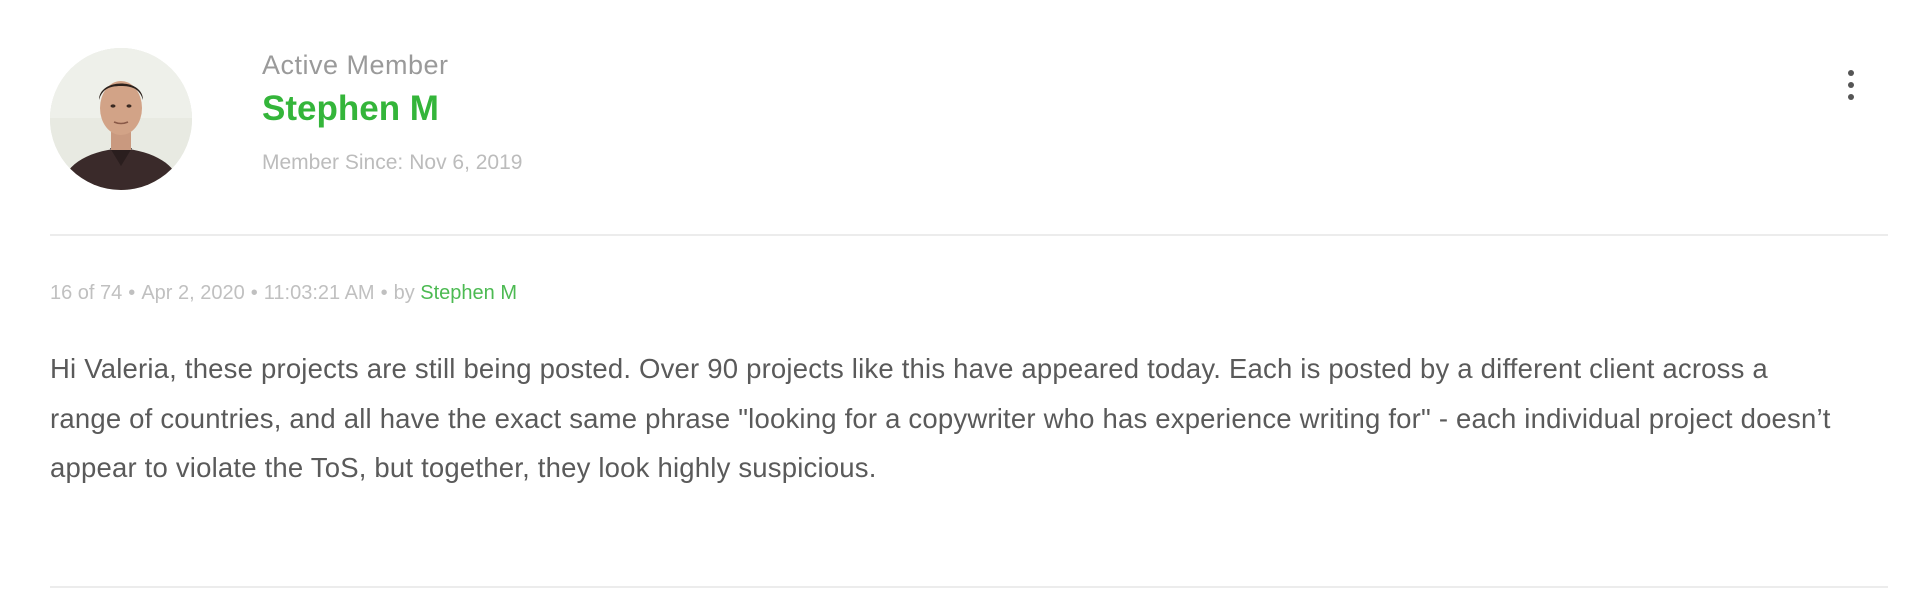  What do you see at coordinates (86, 293) in the screenshot?
I see `post-position: 16 of 74` at bounding box center [86, 293].